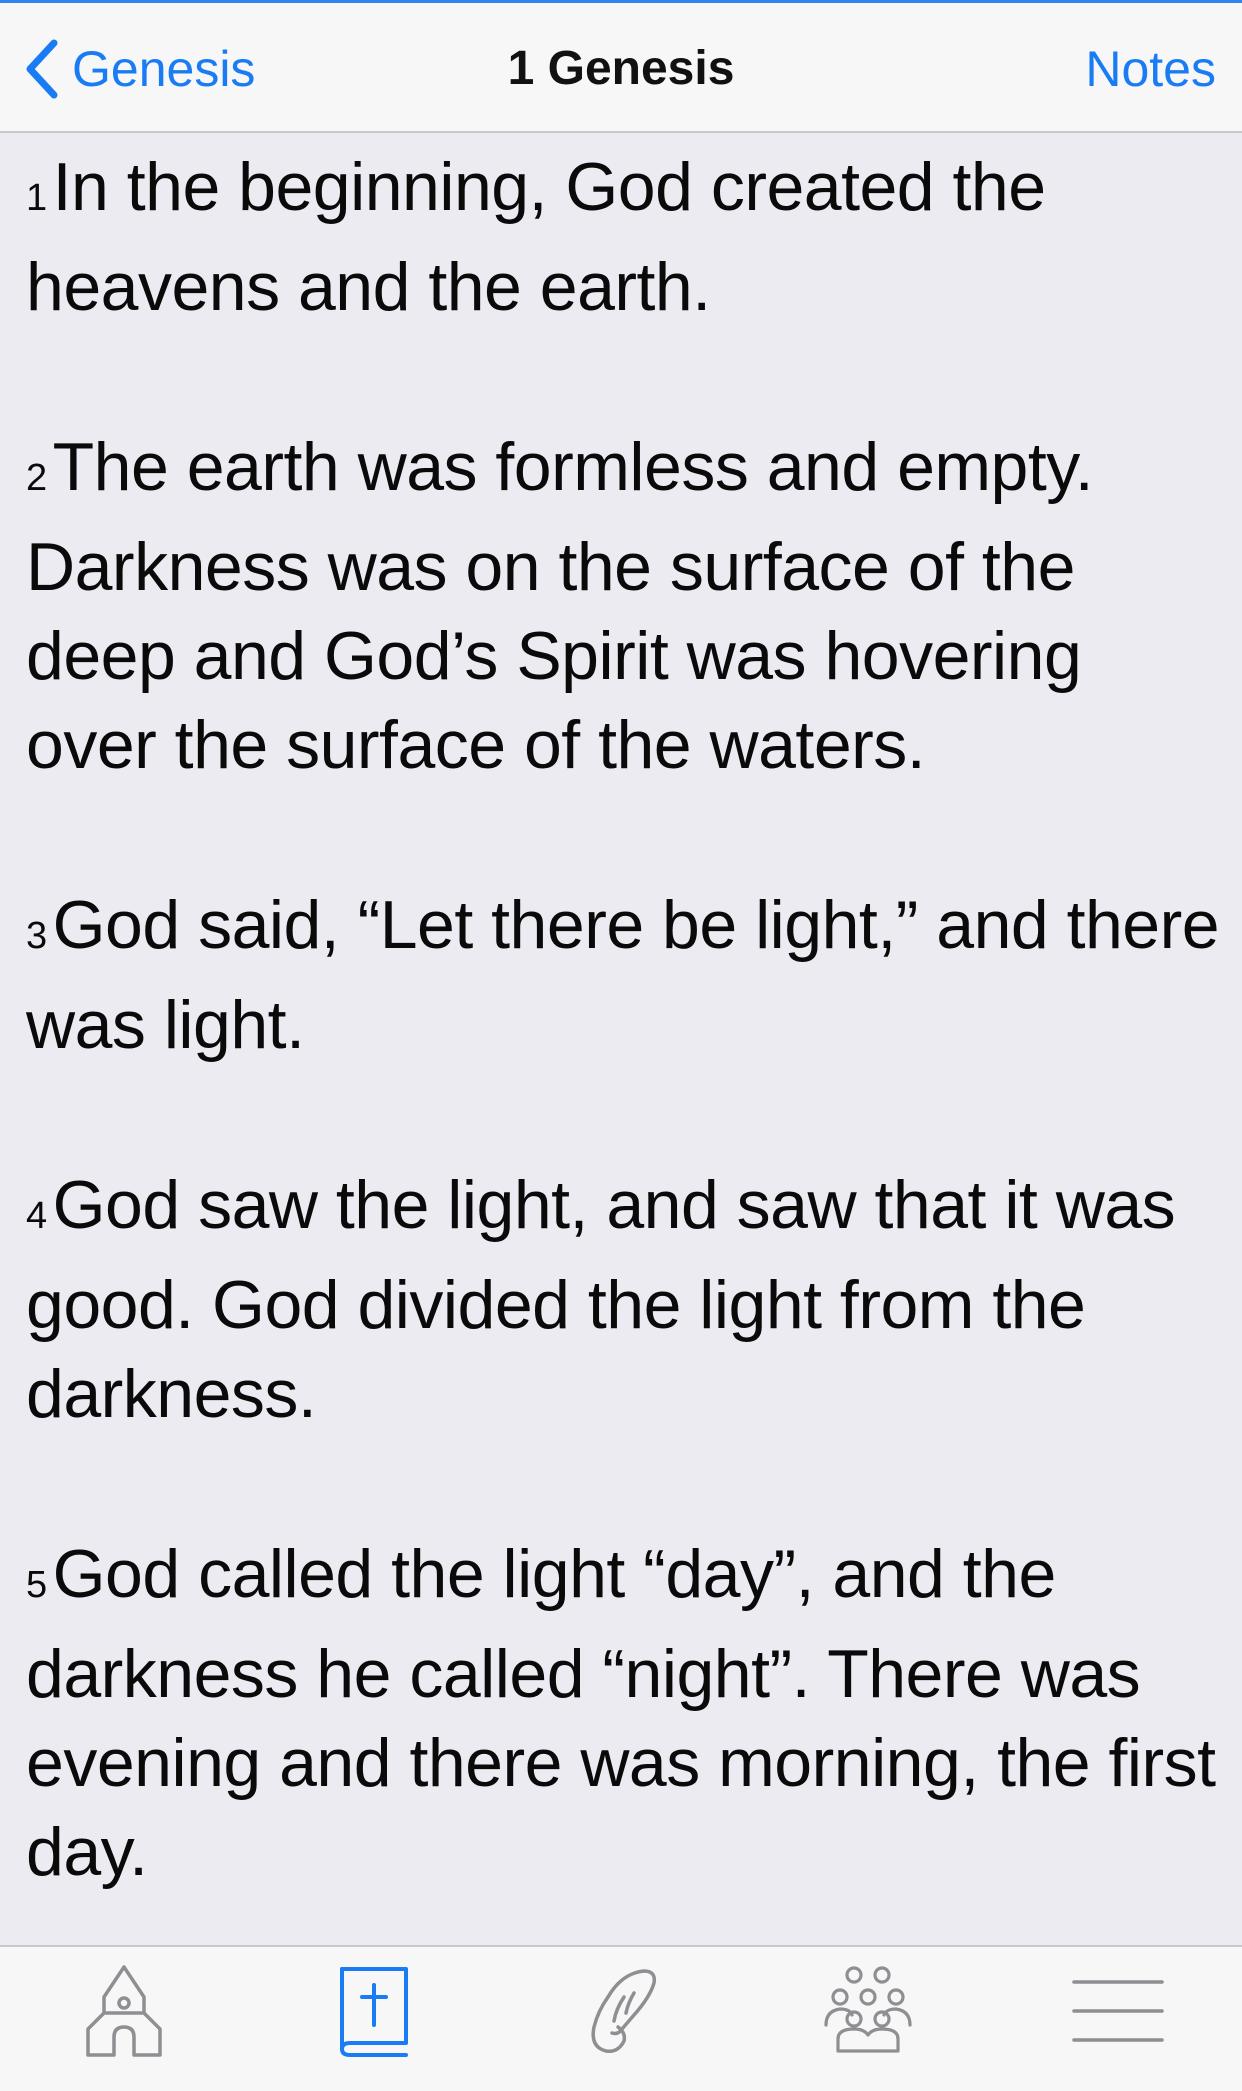 This screenshot has height=2091, width=1242. What do you see at coordinates (36, 936) in the screenshot?
I see `verse-number: 3` at bounding box center [36, 936].